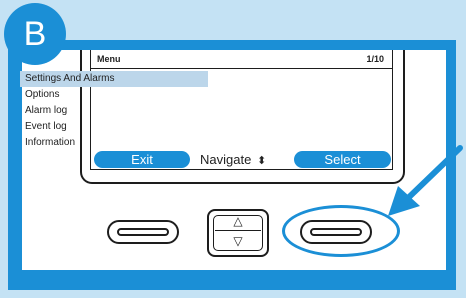 This screenshot has width=466, height=298. I want to click on down-arrow-icon: ▽, so click(238, 241).